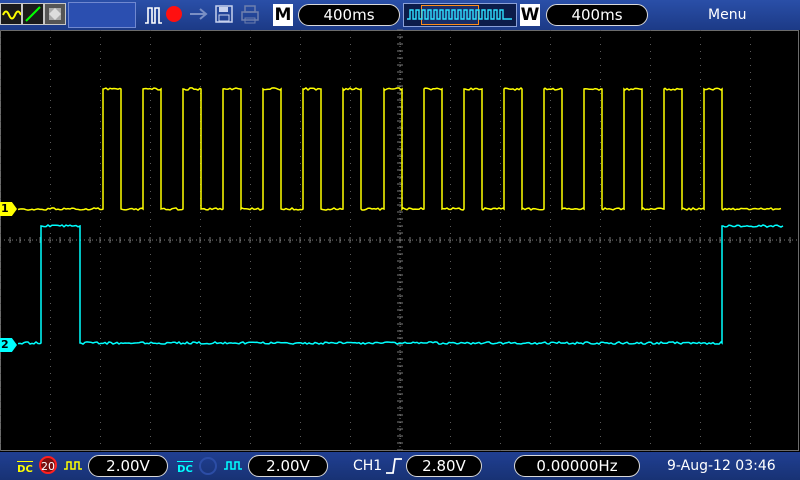 This screenshot has width=800, height=480. I want to click on frequency-counter: 0.00000Hz, so click(577, 466).